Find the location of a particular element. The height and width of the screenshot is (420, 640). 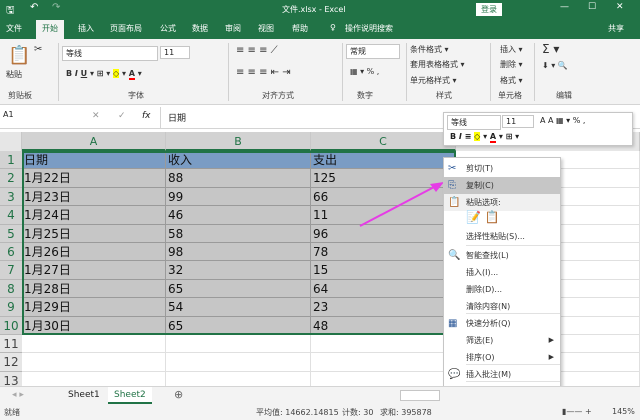

mini-font-select: 等线 is located at coordinates (474, 122).